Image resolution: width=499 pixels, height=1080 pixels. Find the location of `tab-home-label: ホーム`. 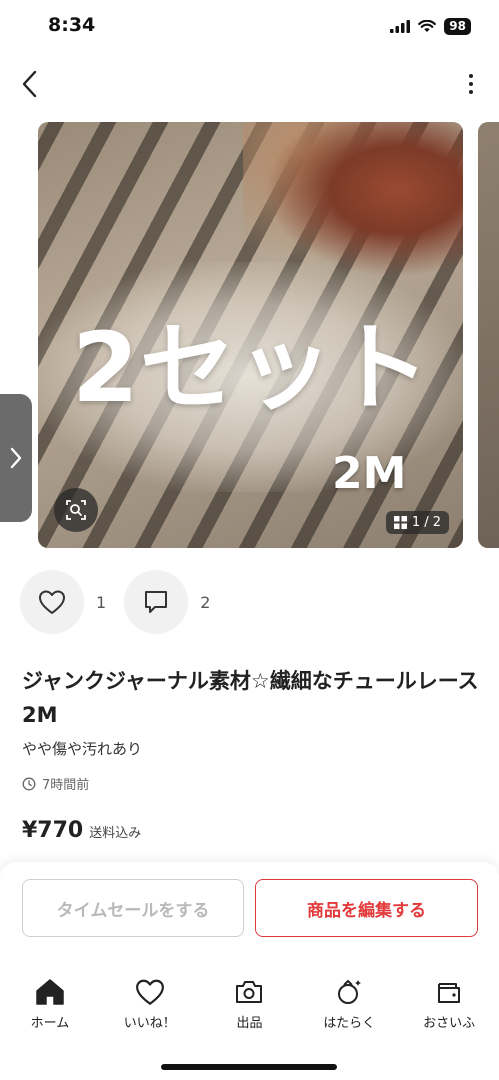

tab-home-label: ホーム is located at coordinates (50, 1023).